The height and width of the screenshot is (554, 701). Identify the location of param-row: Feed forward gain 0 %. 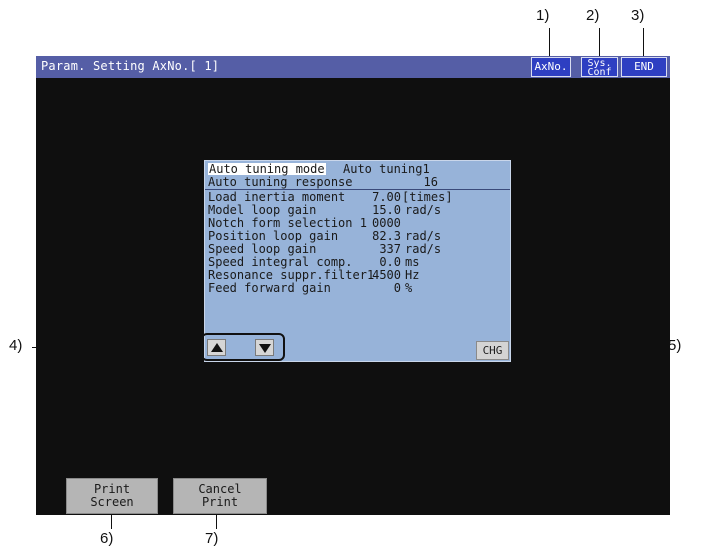
(357, 288).